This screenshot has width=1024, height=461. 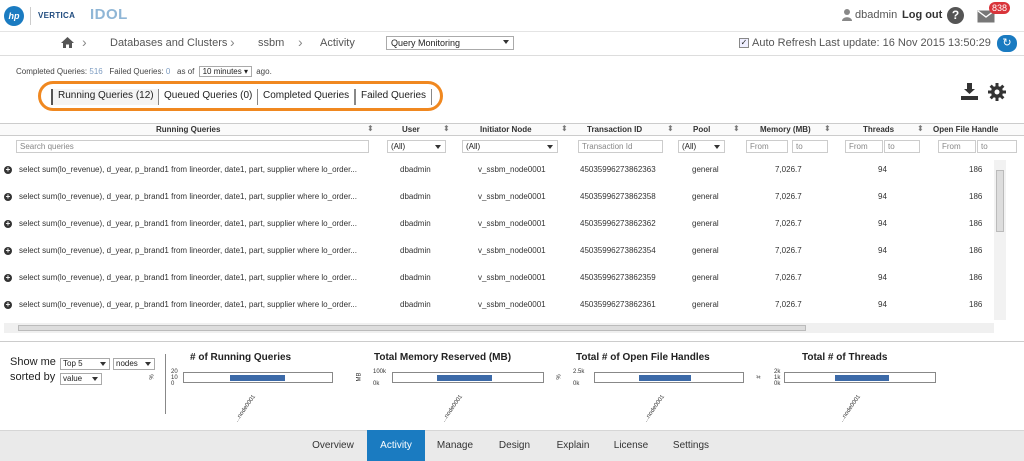 What do you see at coordinates (396, 445) in the screenshot?
I see `nav-activity: Activity` at bounding box center [396, 445].